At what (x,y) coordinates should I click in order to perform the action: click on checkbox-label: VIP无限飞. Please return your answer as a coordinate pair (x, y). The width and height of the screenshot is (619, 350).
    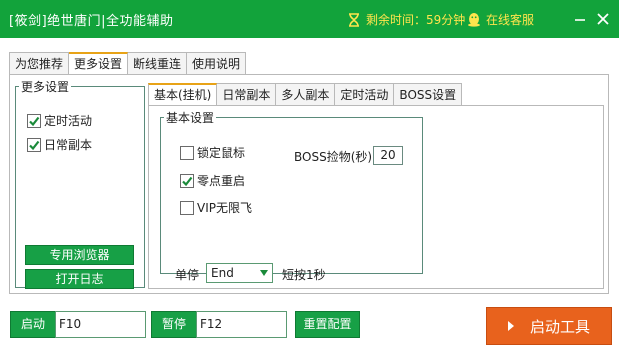
    Looking at the image, I should click on (224, 208).